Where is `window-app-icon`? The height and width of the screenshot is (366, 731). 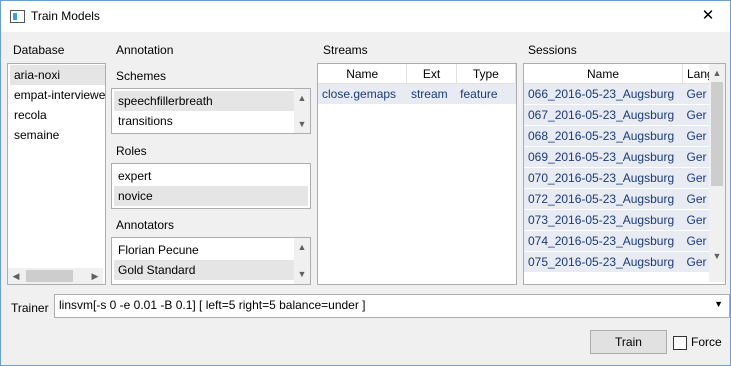
window-app-icon is located at coordinates (17, 16).